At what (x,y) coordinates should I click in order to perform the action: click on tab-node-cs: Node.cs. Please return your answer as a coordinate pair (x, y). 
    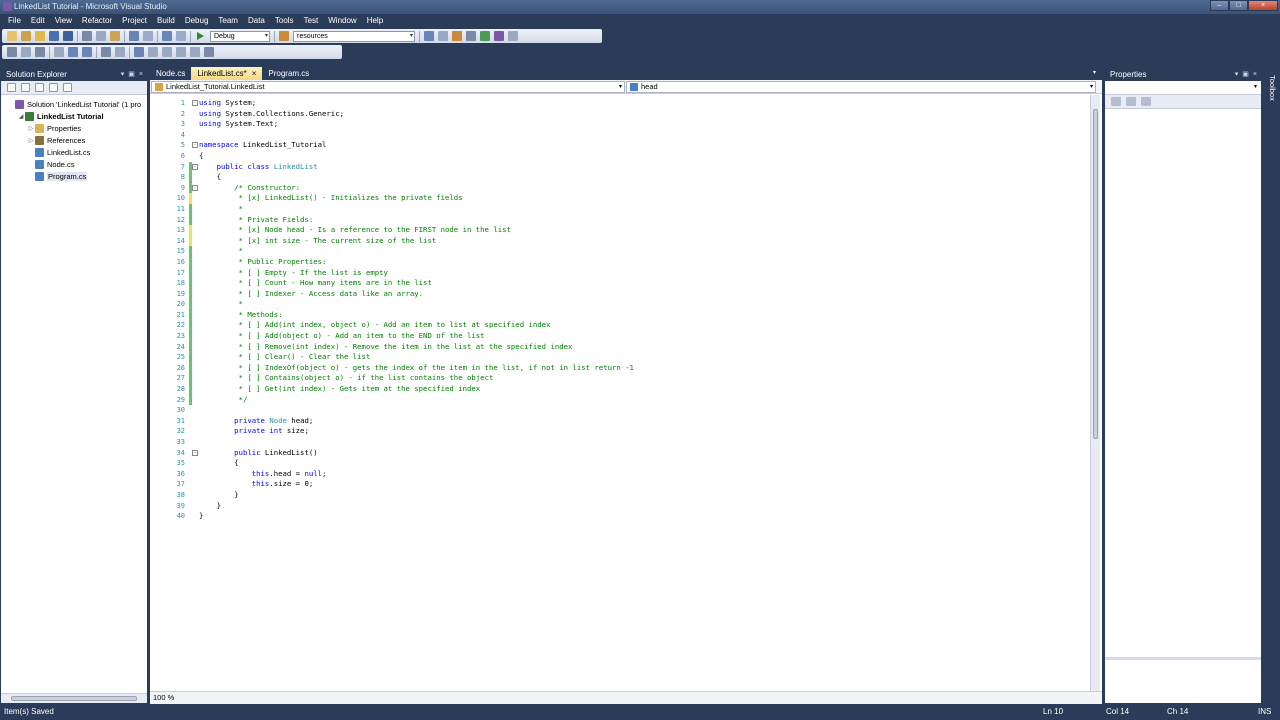
    Looking at the image, I should click on (170, 73).